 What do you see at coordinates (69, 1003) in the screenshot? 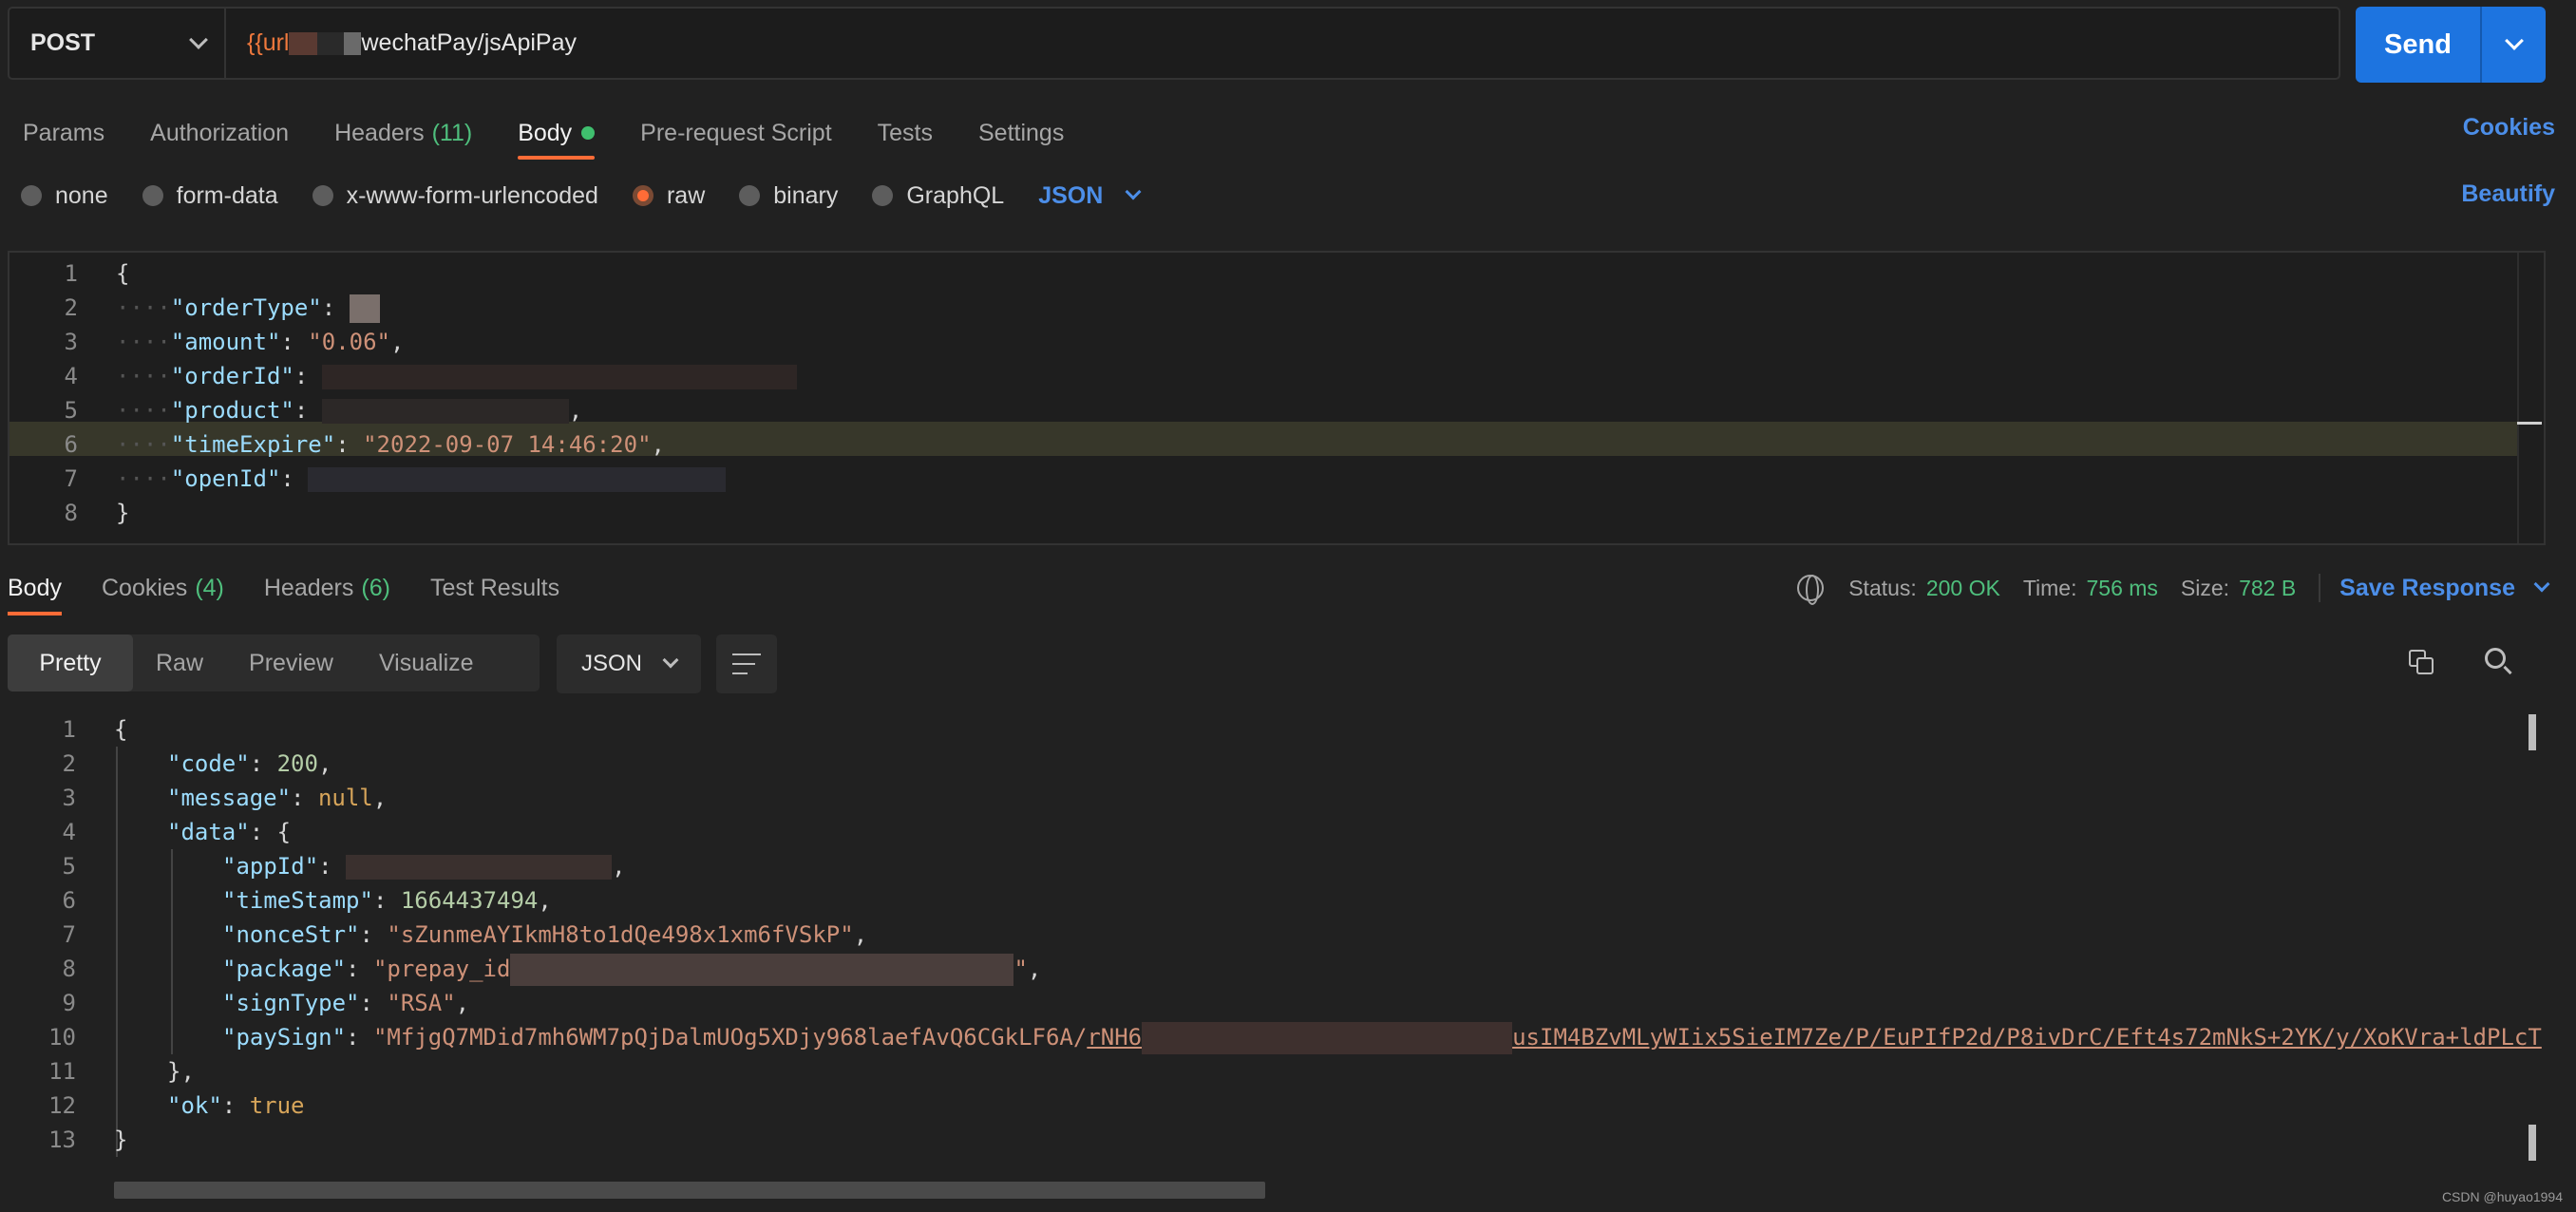
I see `line-number: 9` at bounding box center [69, 1003].